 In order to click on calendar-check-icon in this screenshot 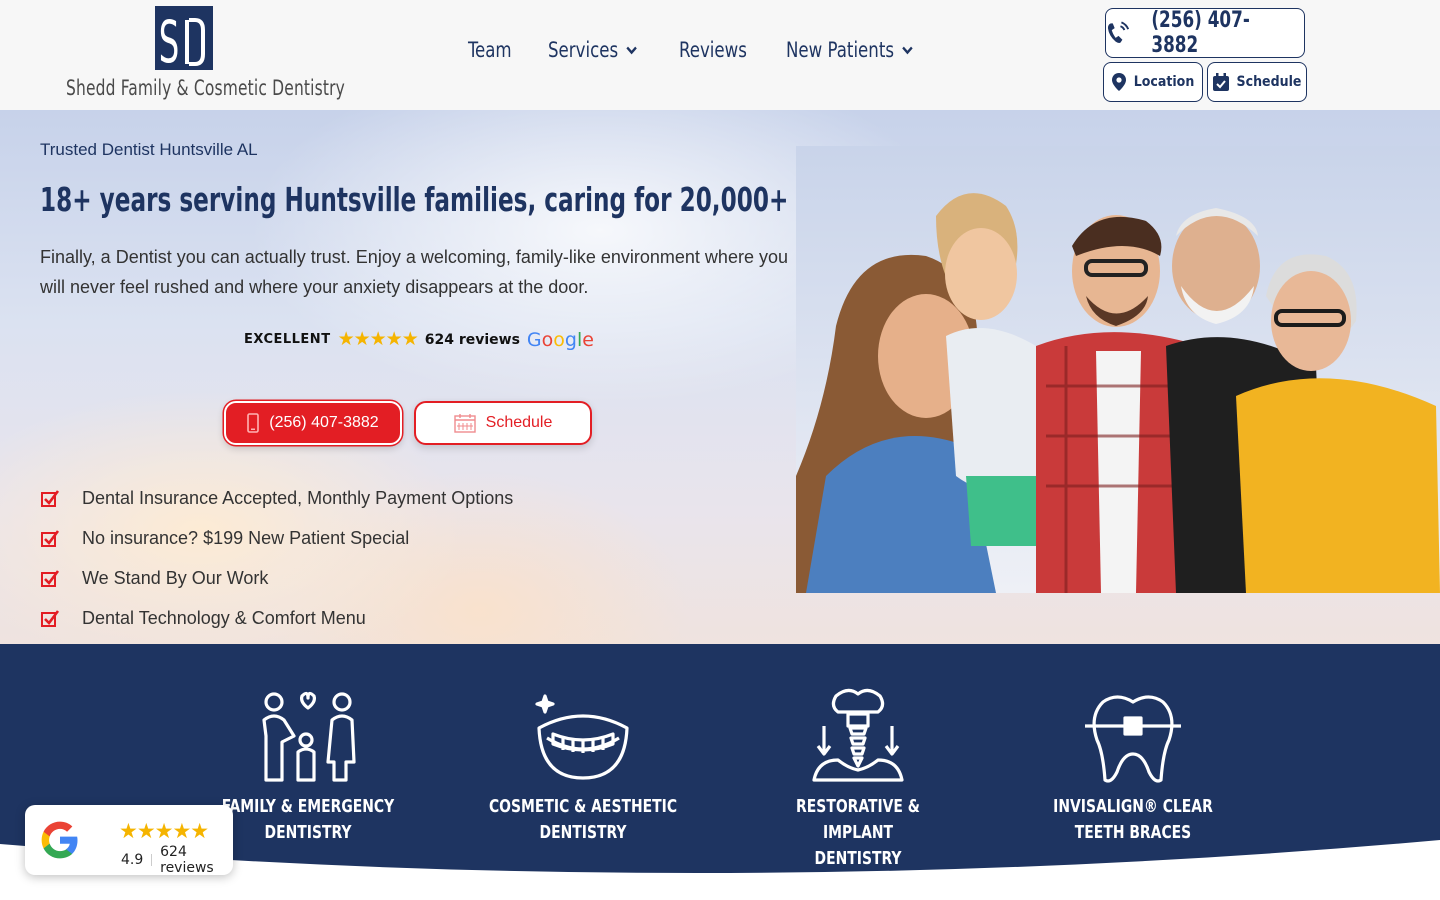, I will do `click(1220, 82)`.